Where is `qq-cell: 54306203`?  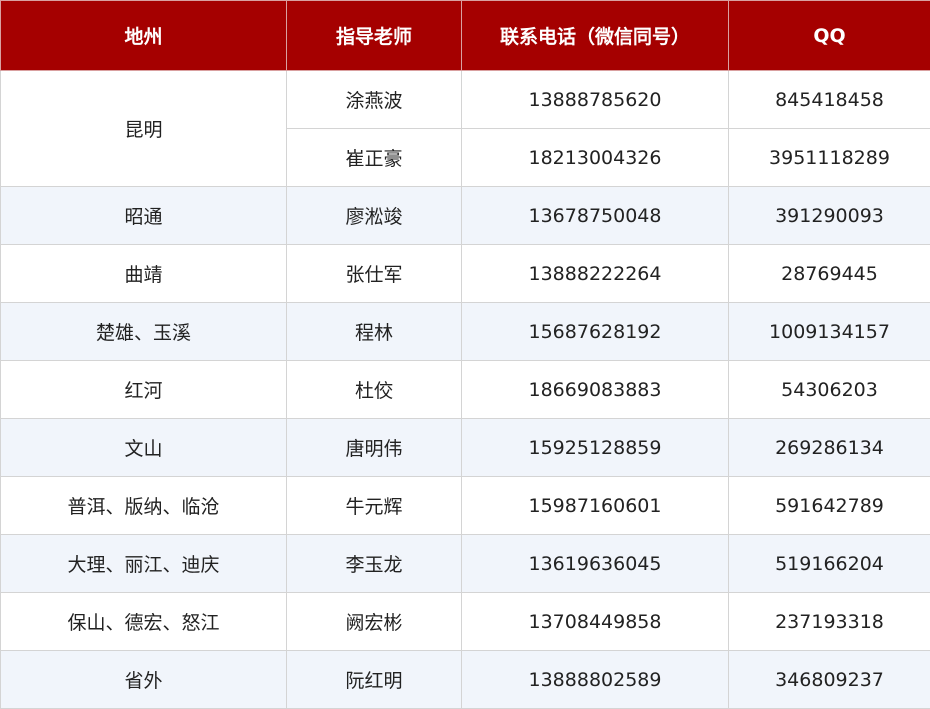 qq-cell: 54306203 is located at coordinates (829, 389).